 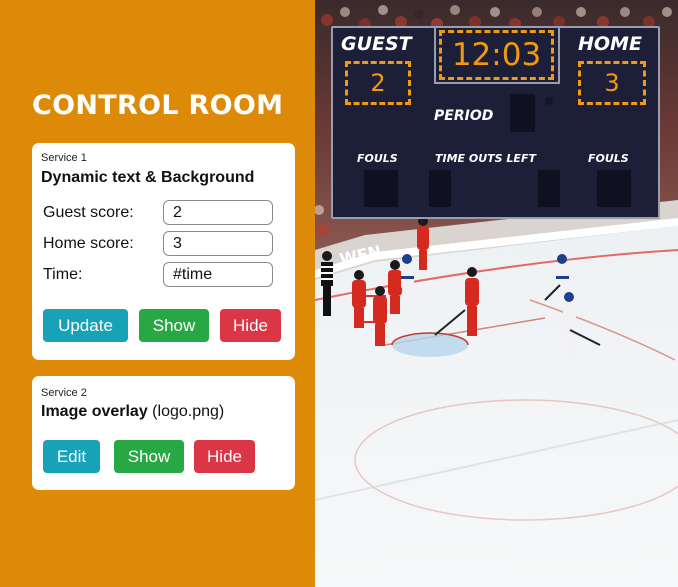 What do you see at coordinates (71, 456) in the screenshot?
I see `edit-button: Edit` at bounding box center [71, 456].